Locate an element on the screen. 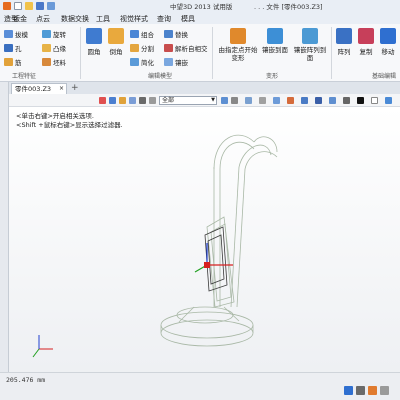 This screenshot has width=400, height=400. status-settings-icon is located at coordinates (384, 390).